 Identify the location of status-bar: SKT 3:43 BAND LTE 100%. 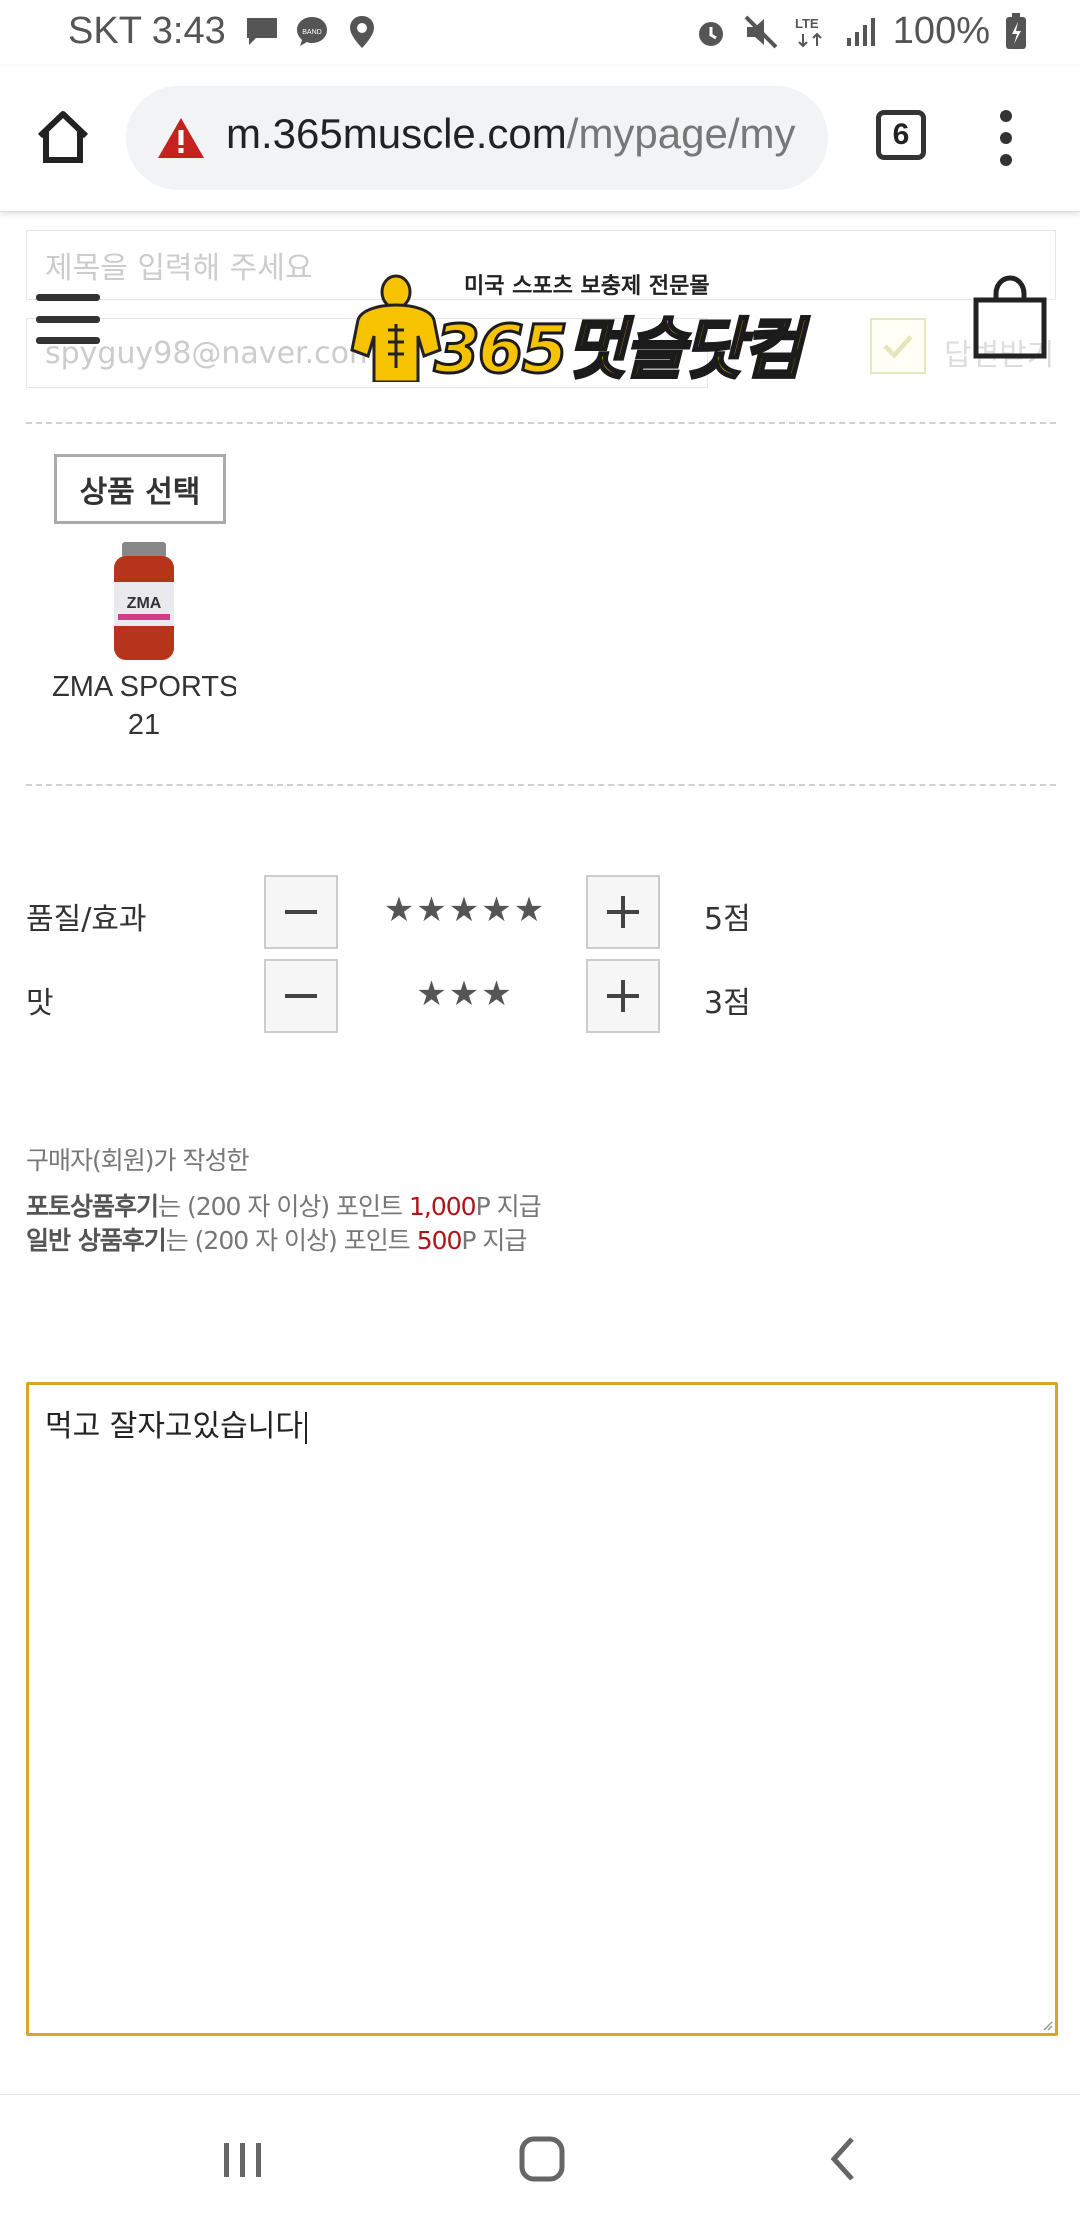
(540, 33).